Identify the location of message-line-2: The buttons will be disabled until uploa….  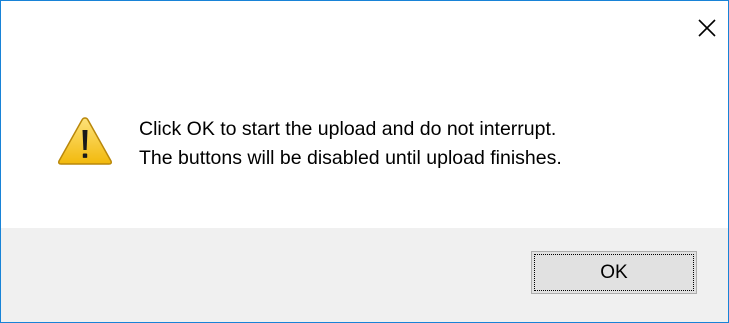
(350, 158).